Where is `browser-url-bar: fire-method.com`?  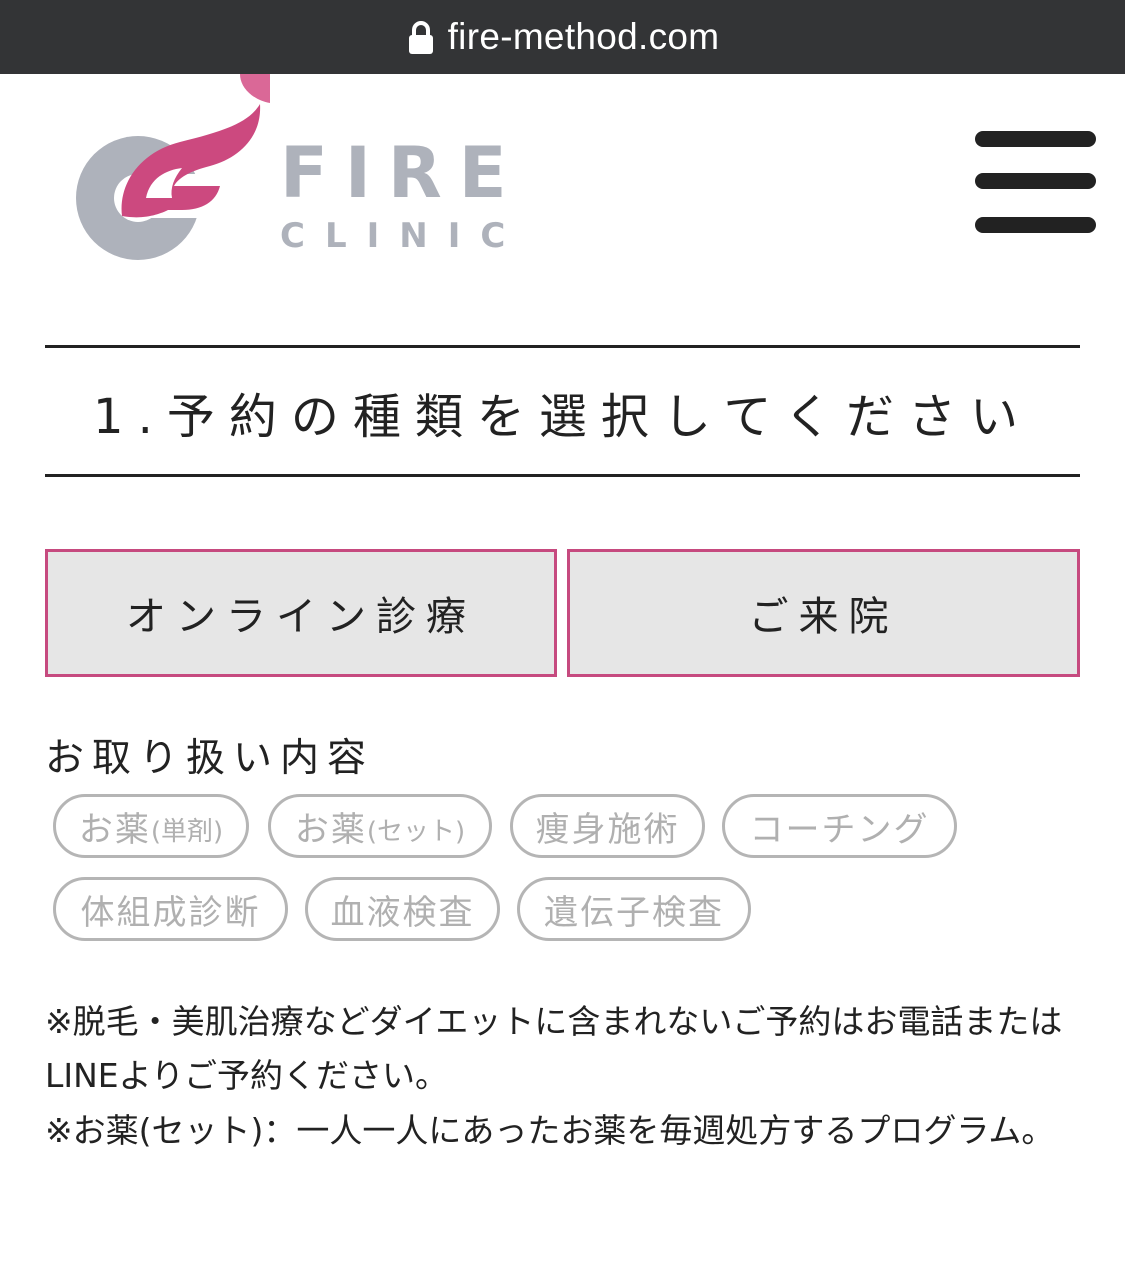 browser-url-bar: fire-method.com is located at coordinates (562, 37).